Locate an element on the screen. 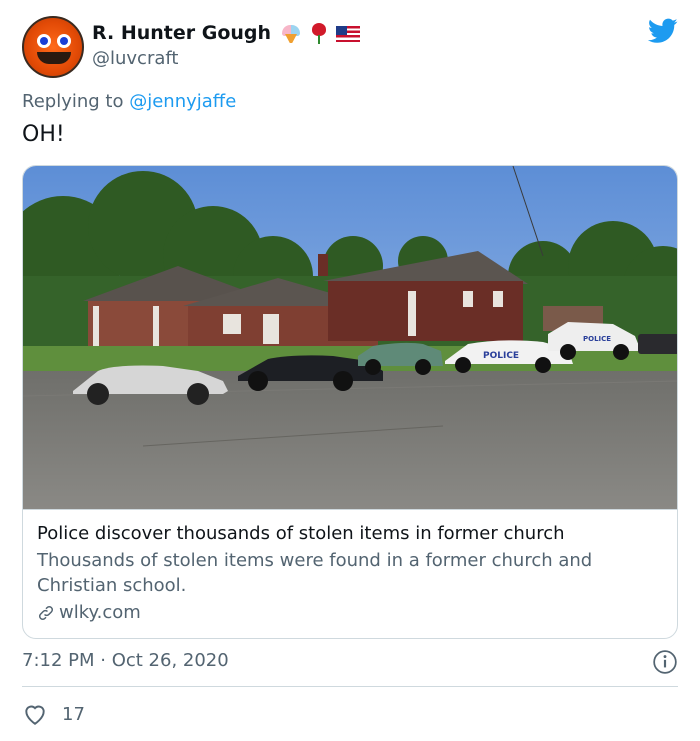 The width and height of the screenshot is (700, 741). author-handle: @luvcraft is located at coordinates (135, 58).